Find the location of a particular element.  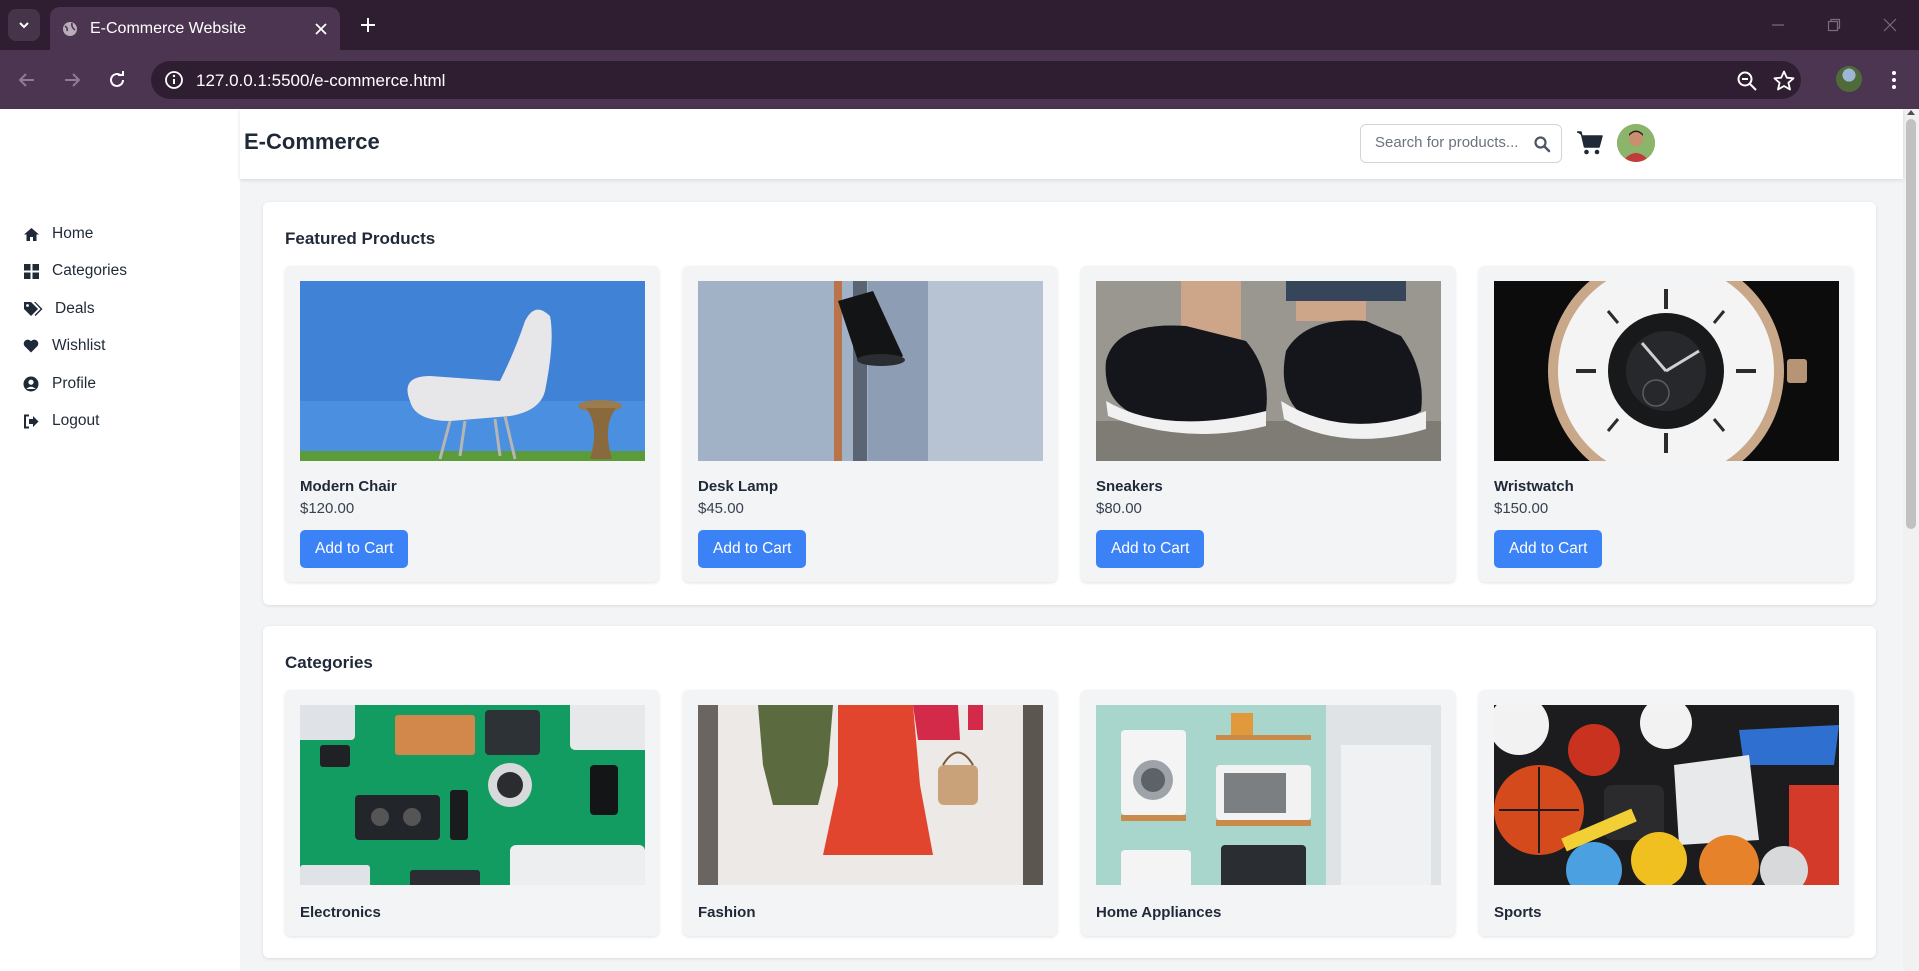

reload-button is located at coordinates (117, 80).